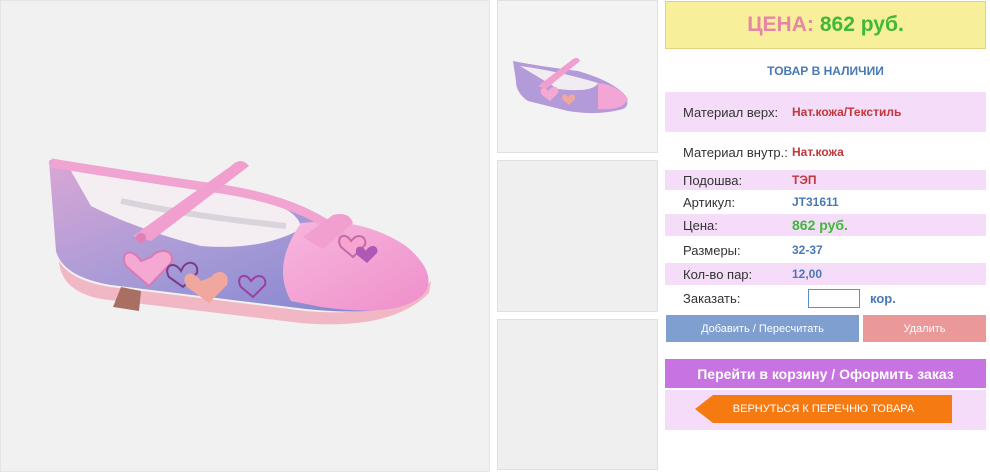 The image size is (990, 475). What do you see at coordinates (712, 298) in the screenshot?
I see `order-label: Заказать:` at bounding box center [712, 298].